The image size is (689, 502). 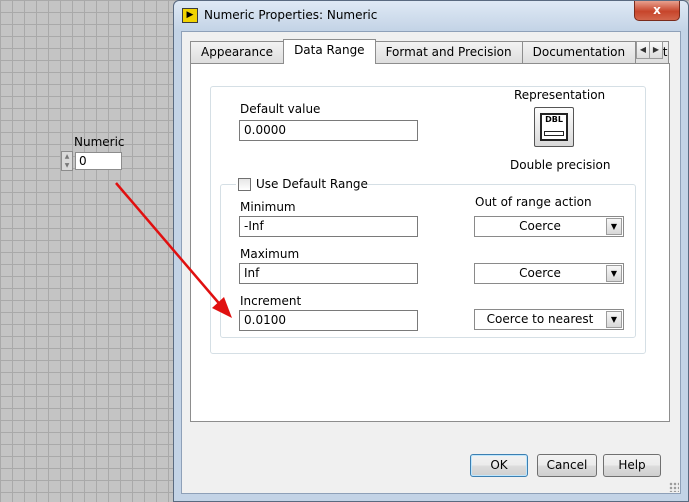 I want to click on annotation-arrow, so click(x=173, y=250).